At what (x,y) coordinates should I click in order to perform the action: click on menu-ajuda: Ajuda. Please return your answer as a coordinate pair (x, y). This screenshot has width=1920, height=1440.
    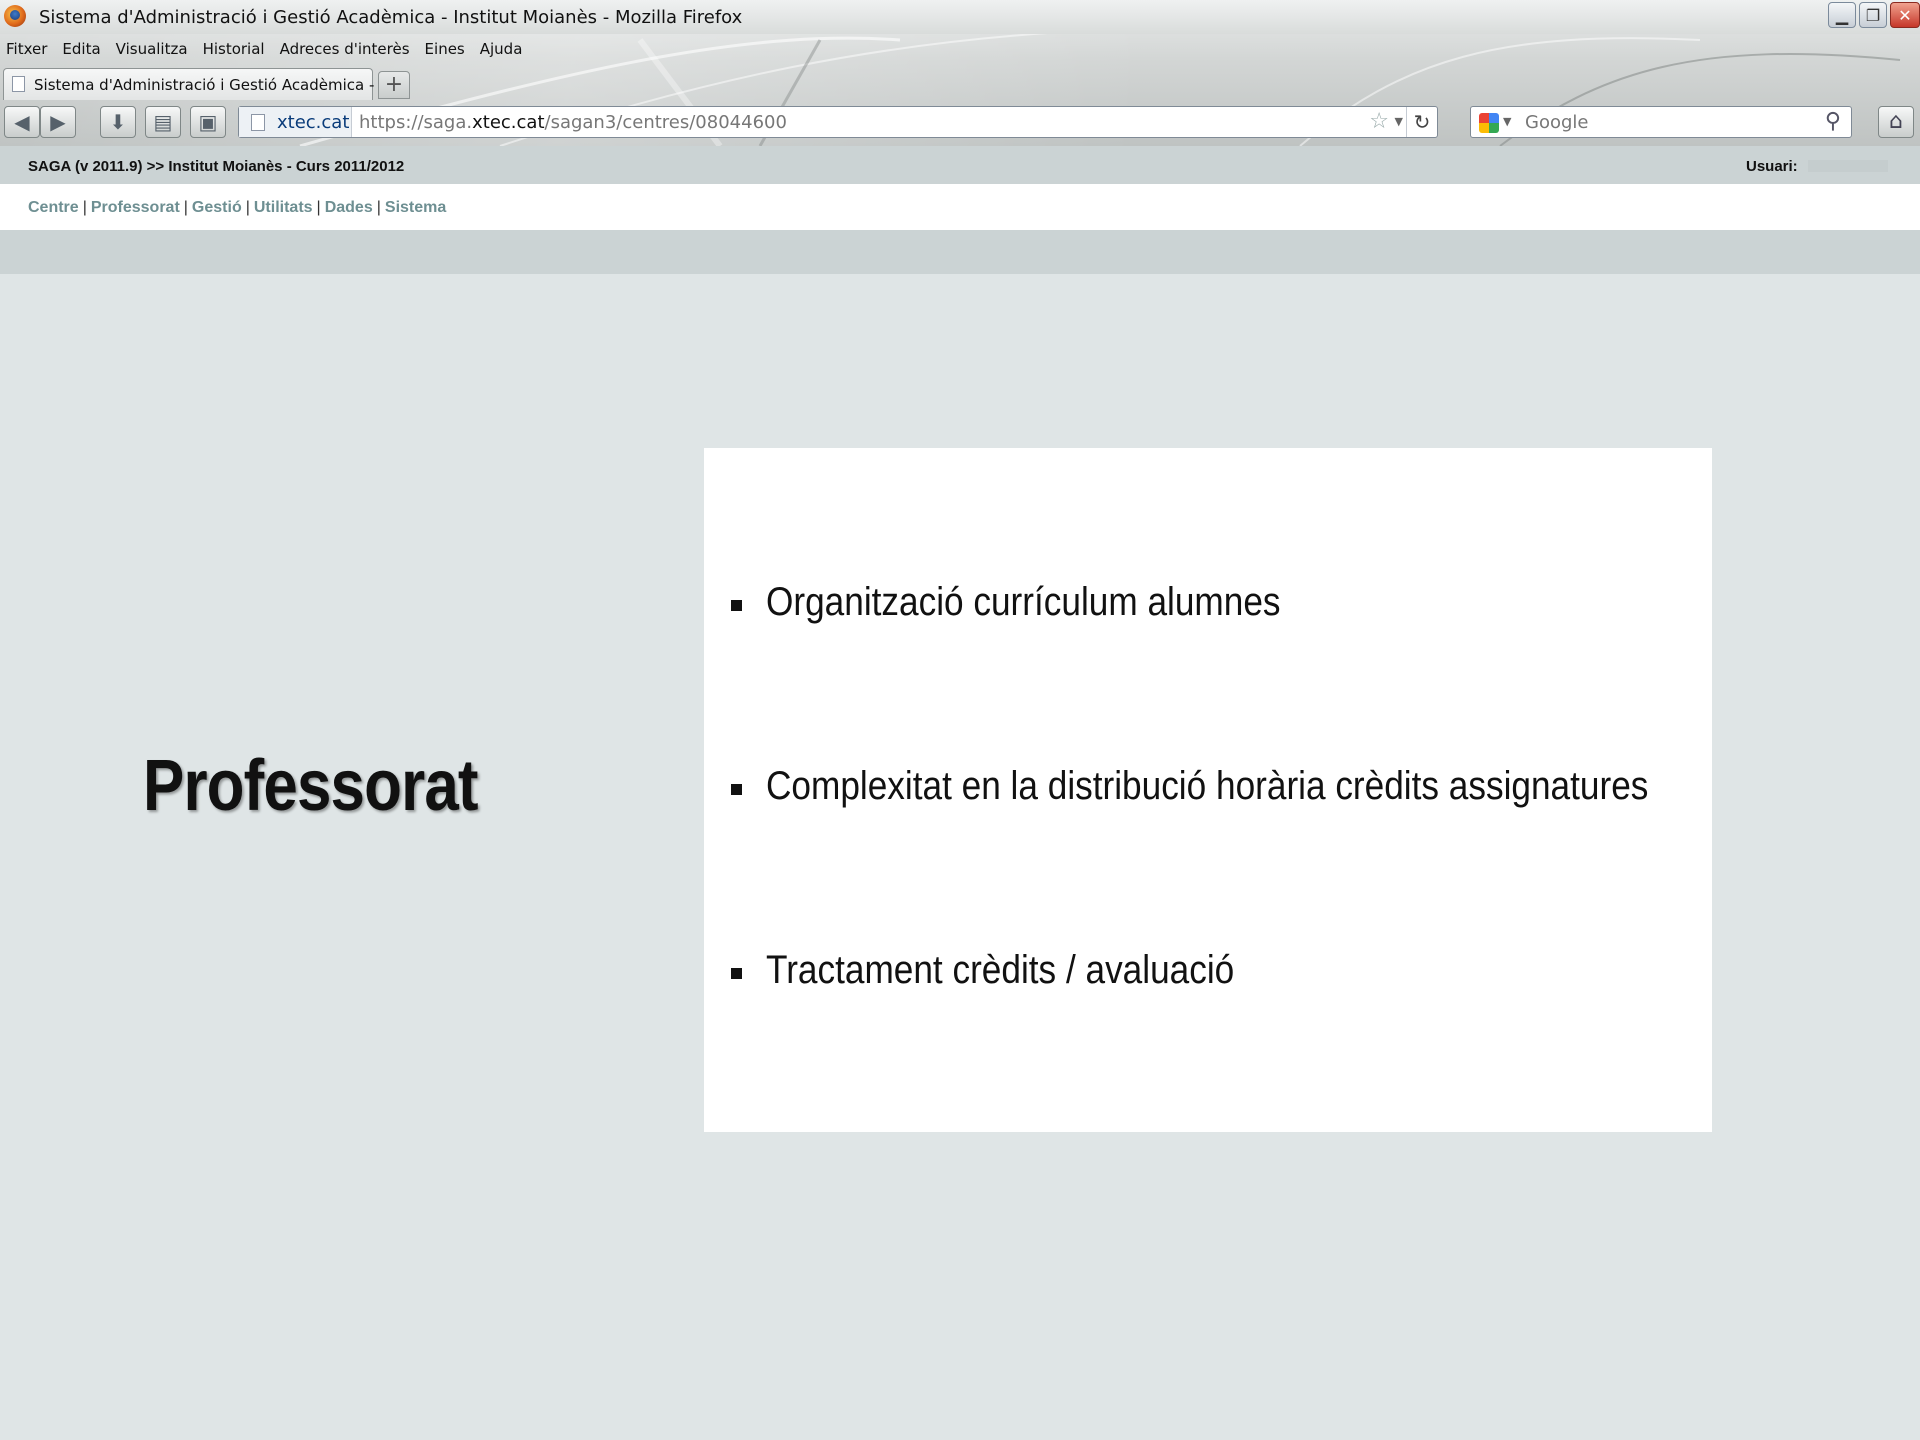
    Looking at the image, I should click on (503, 51).